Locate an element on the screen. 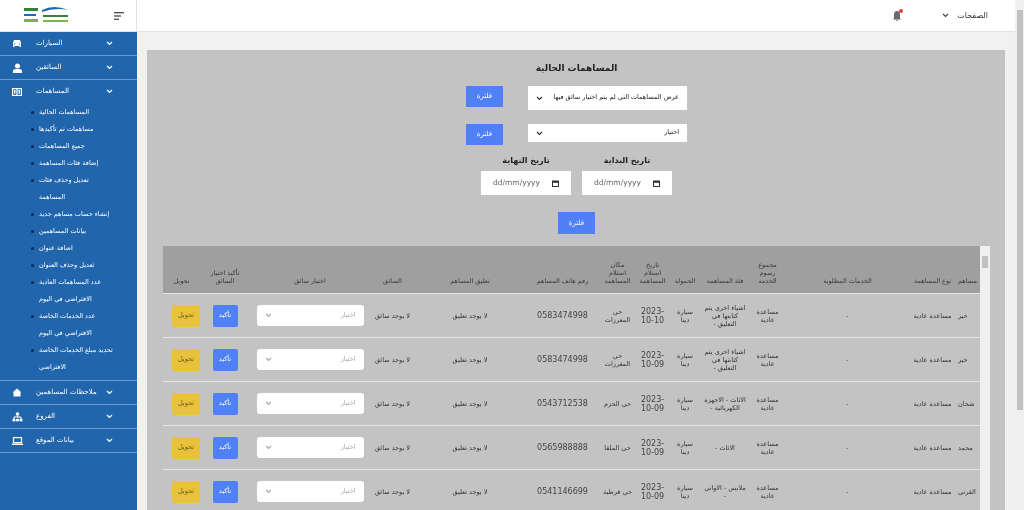 The width and height of the screenshot is (1024, 510). page-title: المساهمات الحالية is located at coordinates (576, 68).